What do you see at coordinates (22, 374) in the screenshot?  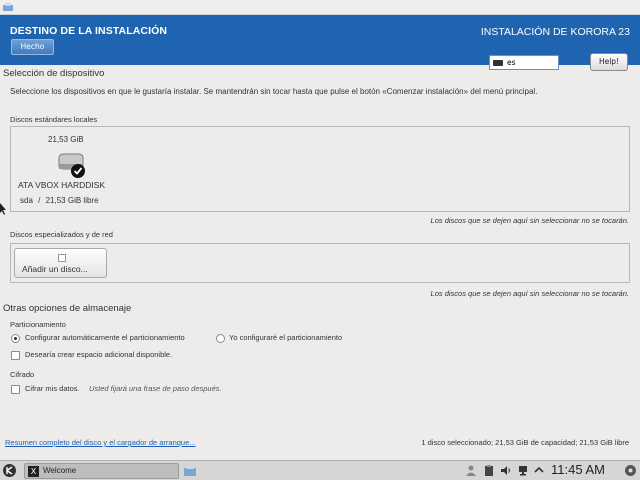 I see `encryption-label: Cifrado` at bounding box center [22, 374].